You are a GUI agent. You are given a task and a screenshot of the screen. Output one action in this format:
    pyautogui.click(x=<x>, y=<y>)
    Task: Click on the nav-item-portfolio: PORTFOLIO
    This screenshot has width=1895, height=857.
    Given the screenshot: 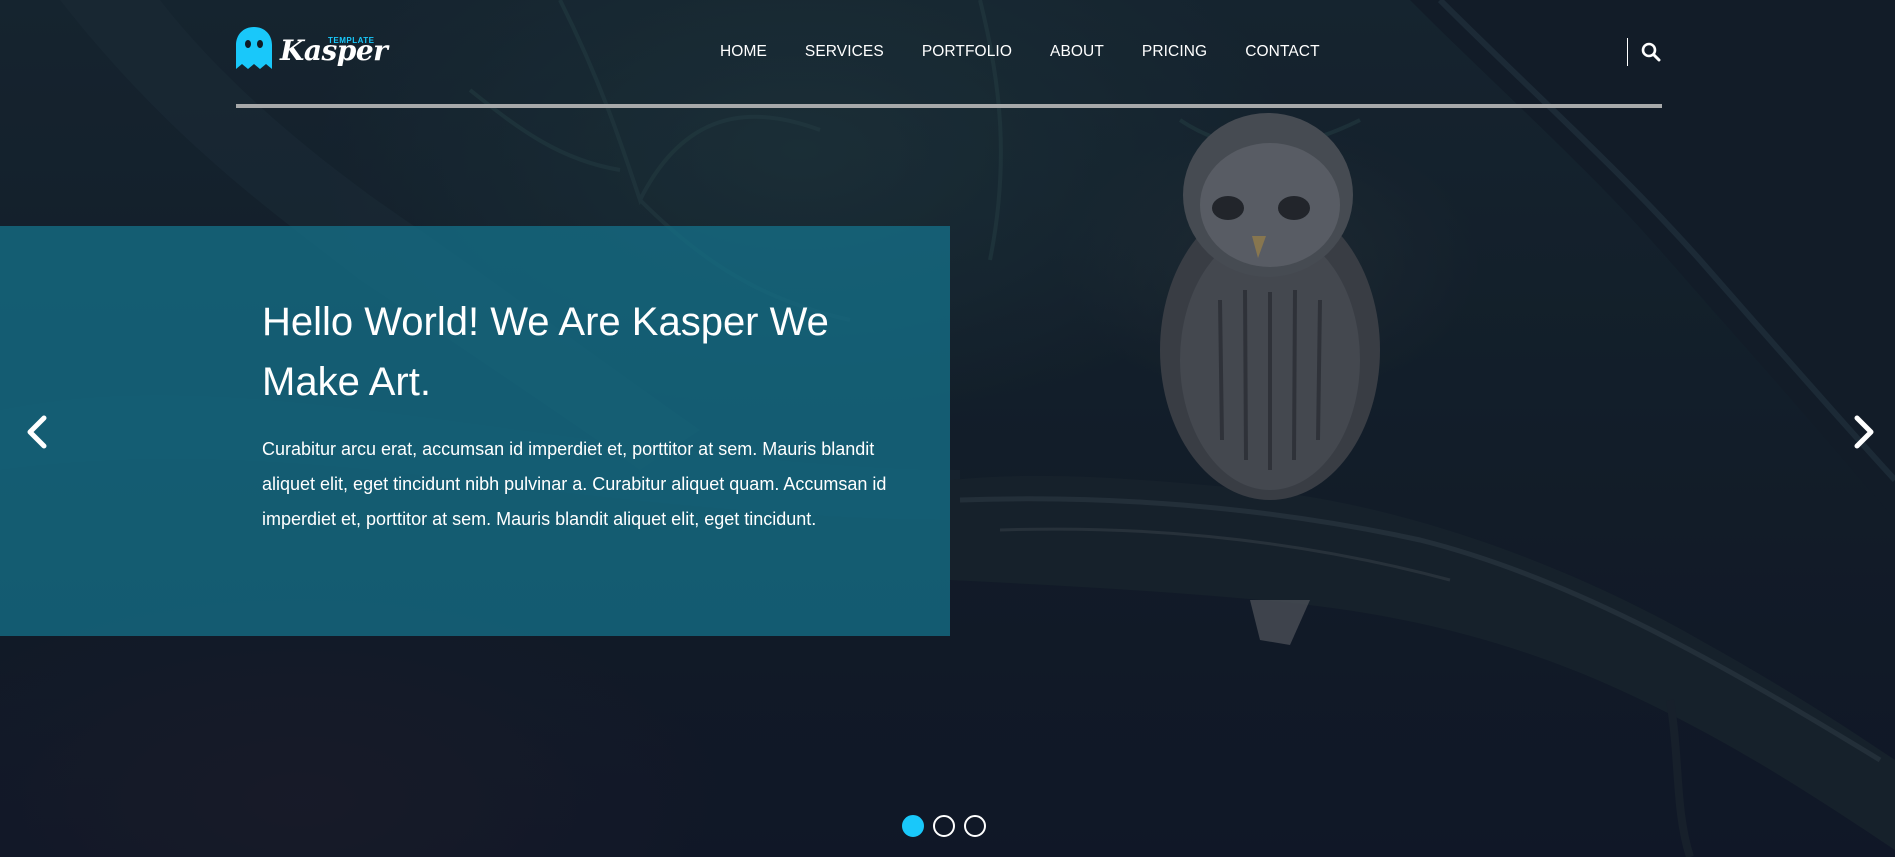 What is the action you would take?
    pyautogui.click(x=967, y=52)
    